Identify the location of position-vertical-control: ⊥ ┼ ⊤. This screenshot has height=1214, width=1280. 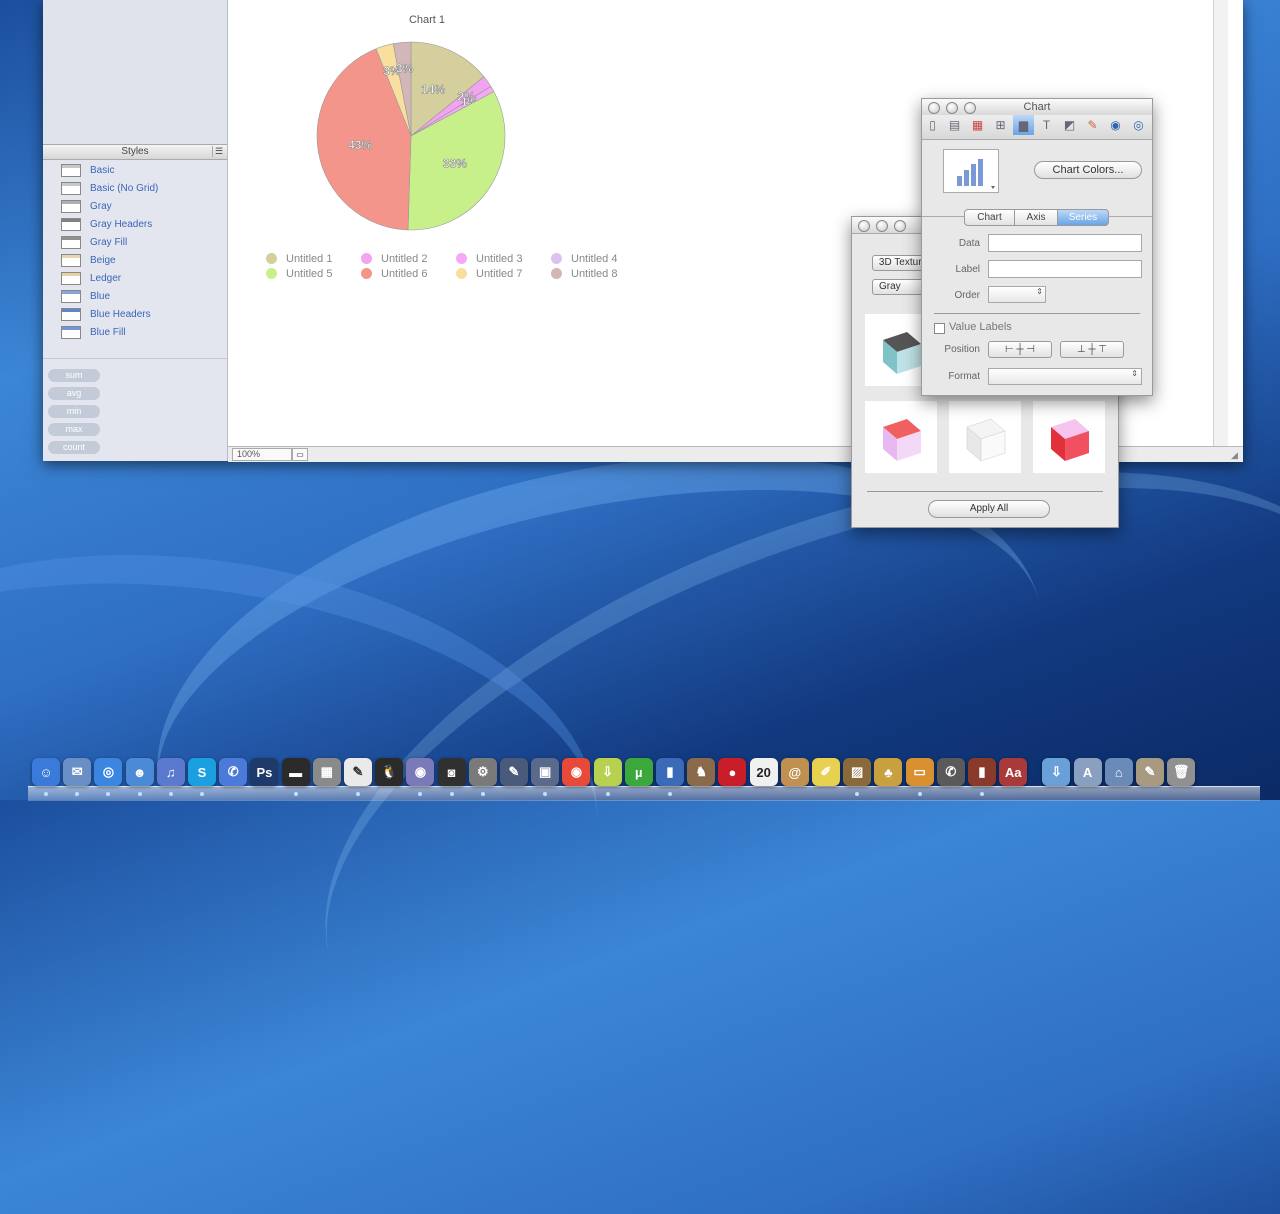
(1092, 349).